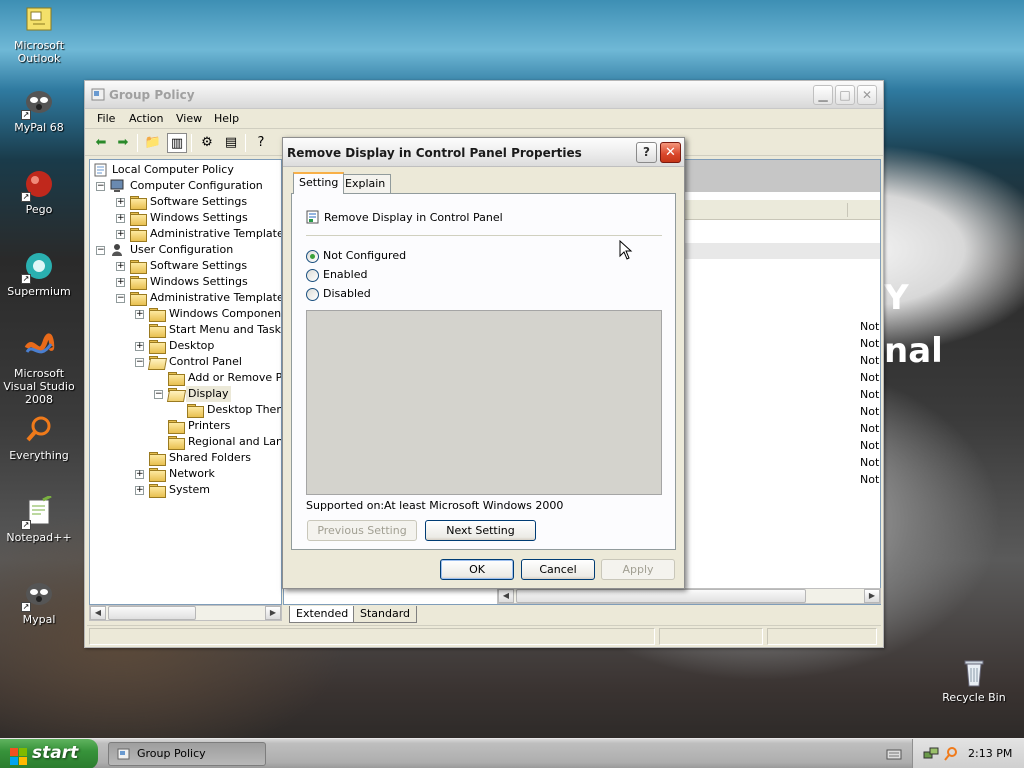 This screenshot has width=1024, height=768. What do you see at coordinates (913, 351) in the screenshot?
I see `background-text-nal: nal` at bounding box center [913, 351].